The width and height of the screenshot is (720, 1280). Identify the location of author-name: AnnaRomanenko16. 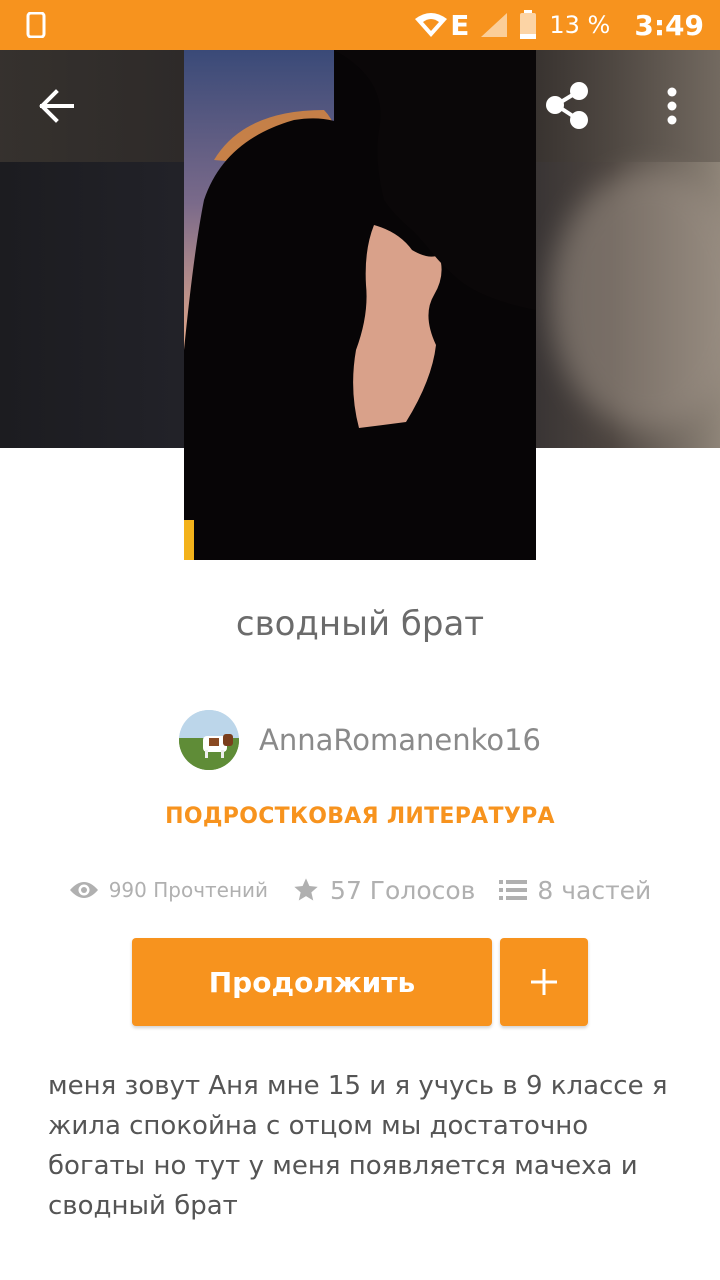
(400, 740).